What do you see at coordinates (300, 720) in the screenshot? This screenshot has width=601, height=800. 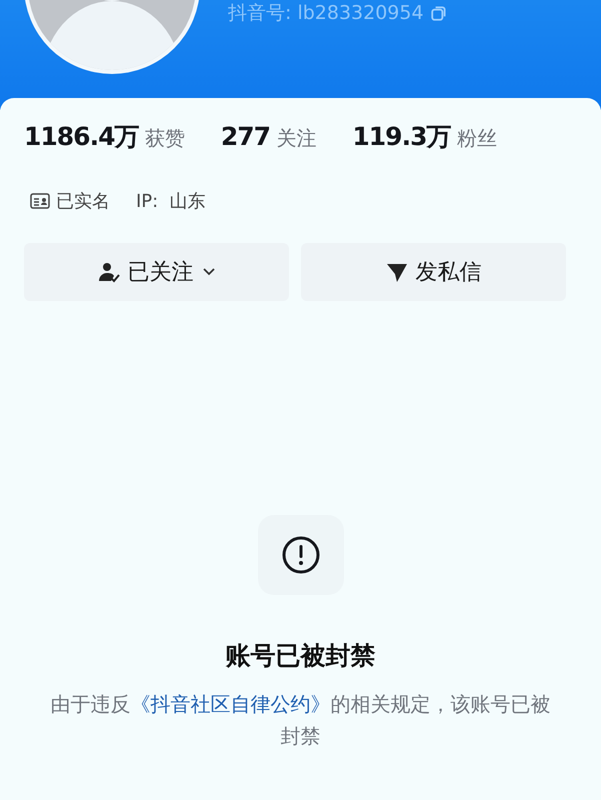 I see `ban-message: 由于违反《抖音社区自律公约》的相关规定，该账号已被封禁` at bounding box center [300, 720].